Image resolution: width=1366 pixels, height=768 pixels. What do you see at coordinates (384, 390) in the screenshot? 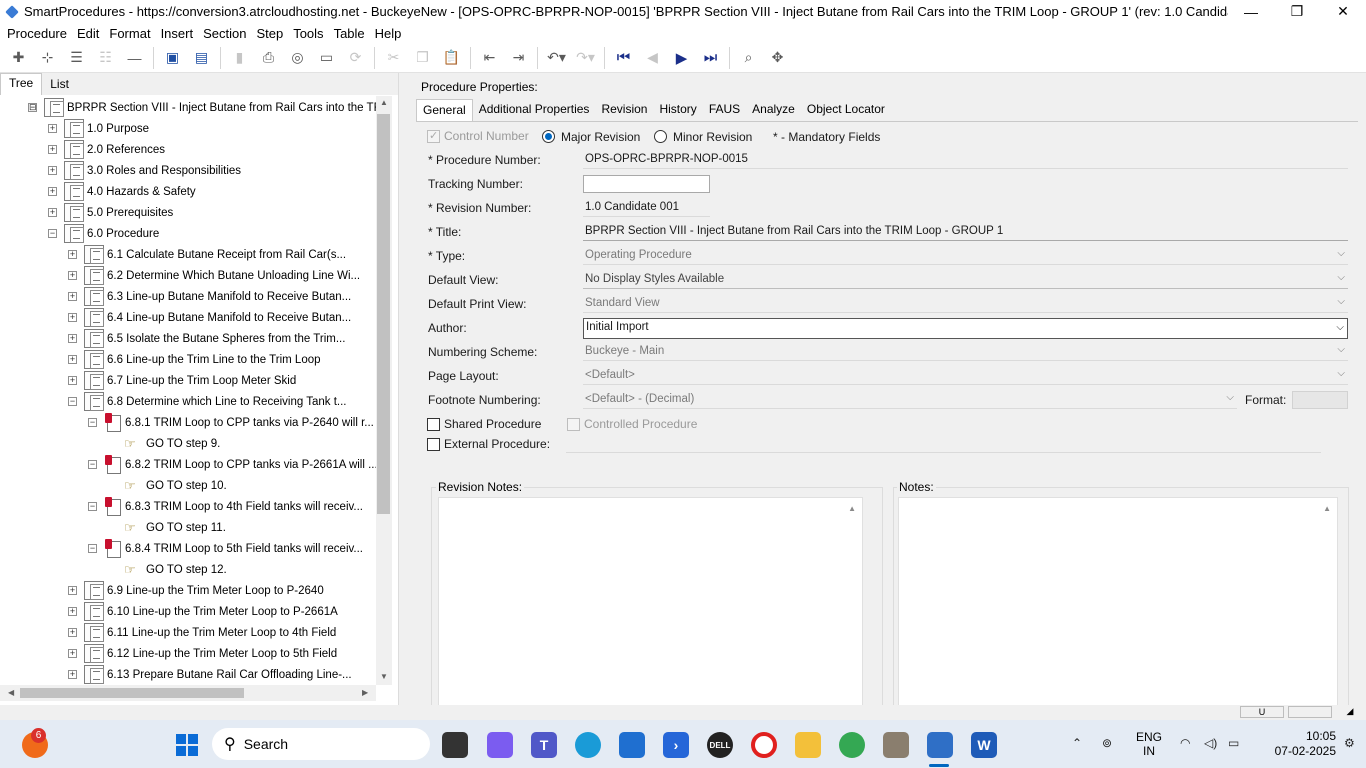
I see `tree-vertical-scrollbar: ▲ ▼` at bounding box center [384, 390].